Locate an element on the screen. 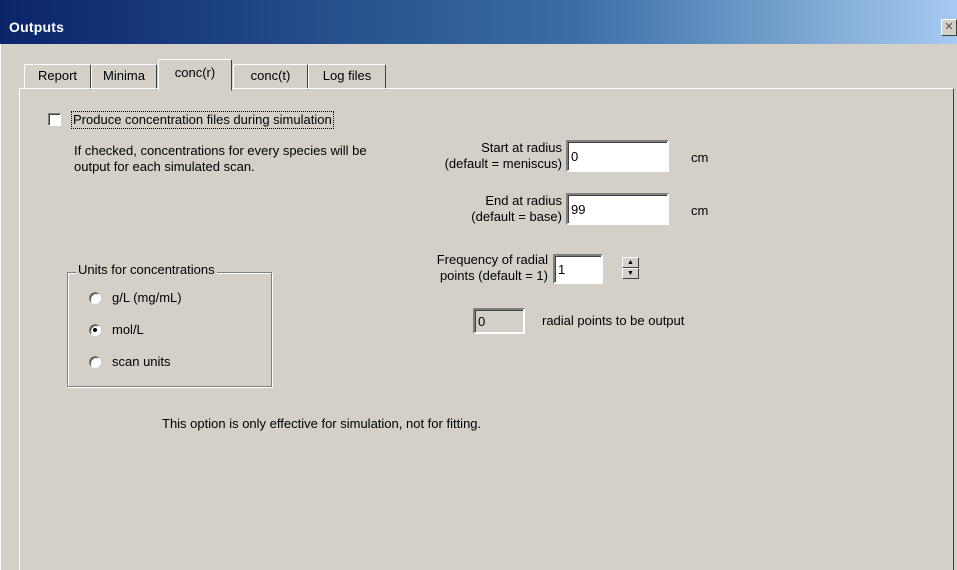 Image resolution: width=957 pixels, height=570 pixels. tab-log-files: Log files is located at coordinates (347, 77).